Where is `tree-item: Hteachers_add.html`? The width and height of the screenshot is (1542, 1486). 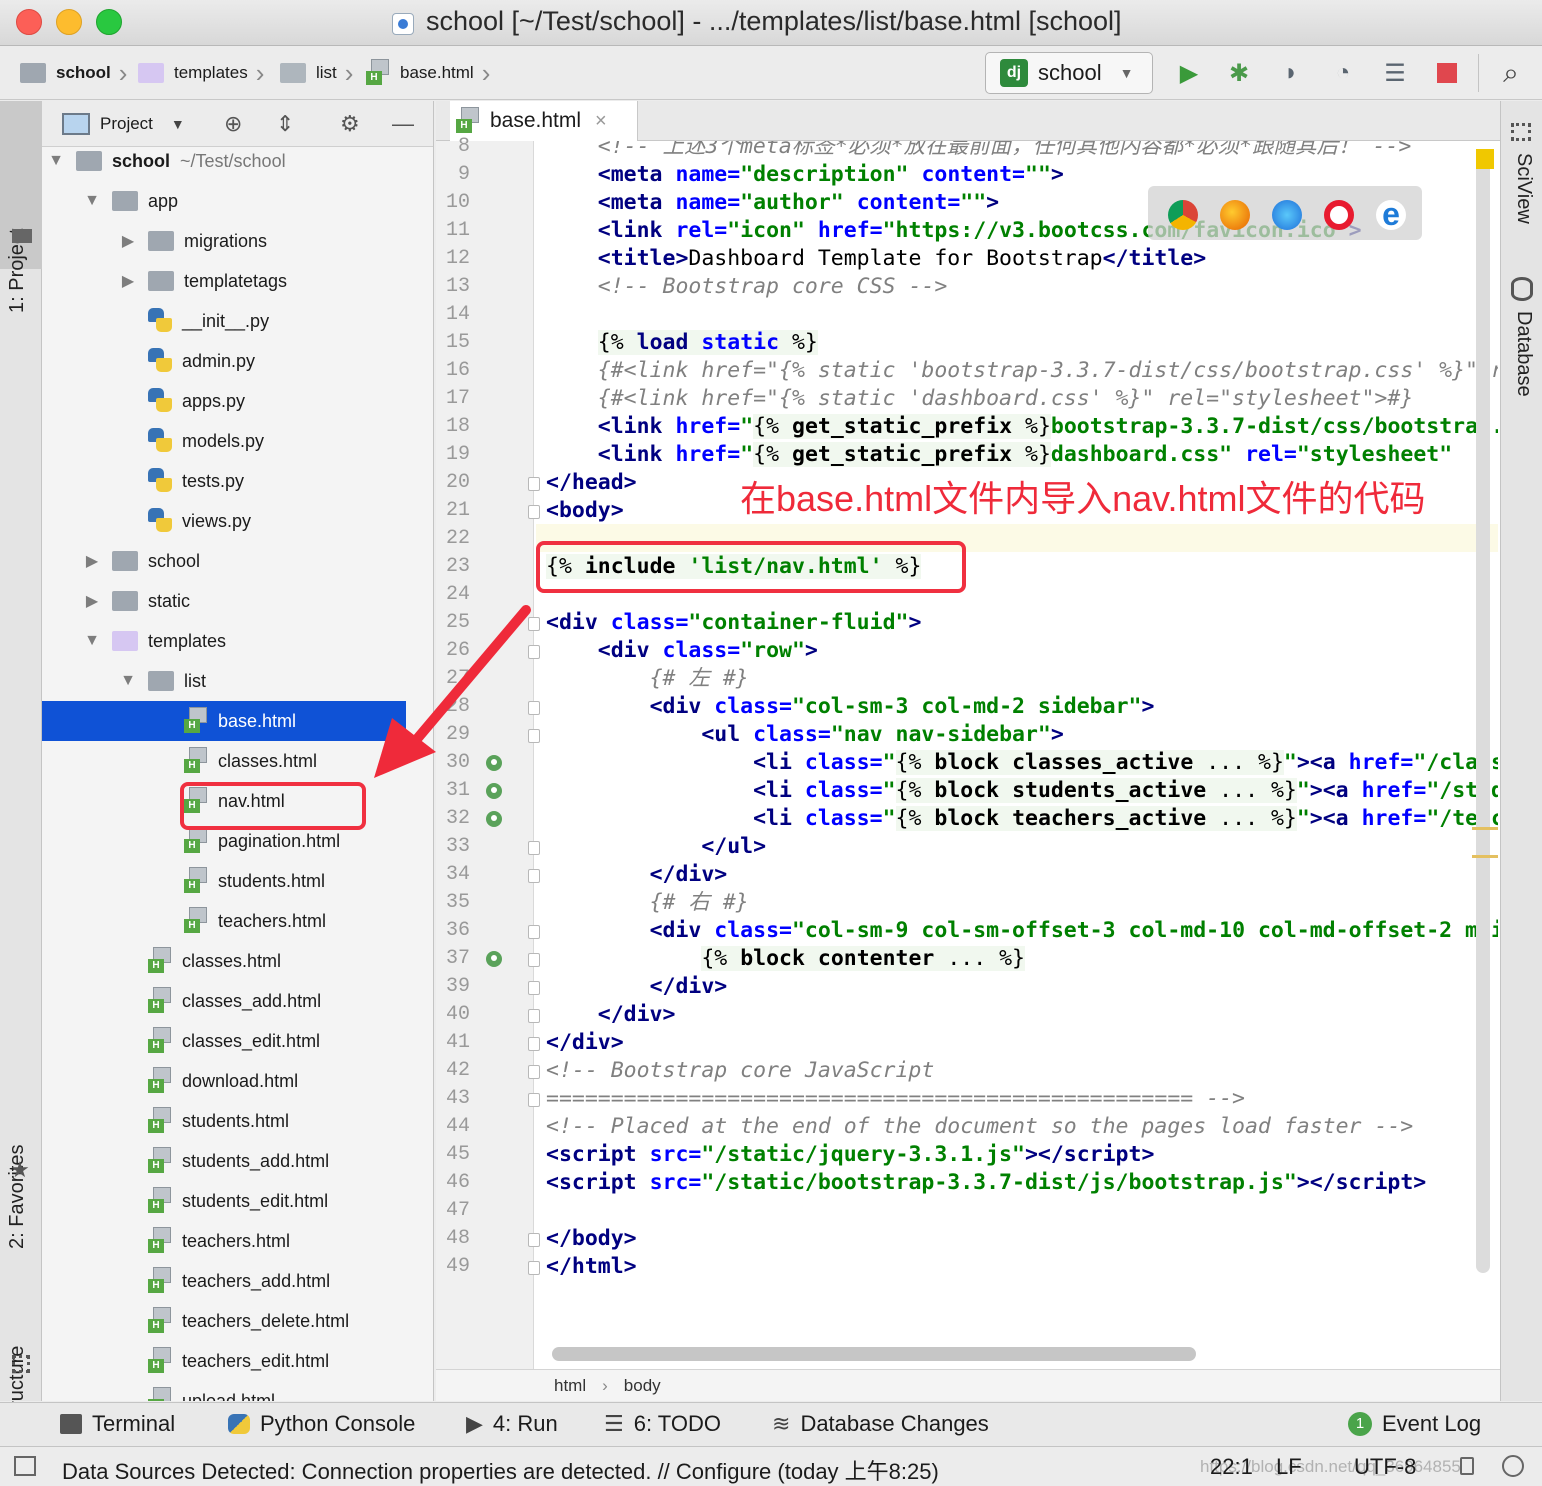 tree-item: Hteachers_add.html is located at coordinates (224, 1281).